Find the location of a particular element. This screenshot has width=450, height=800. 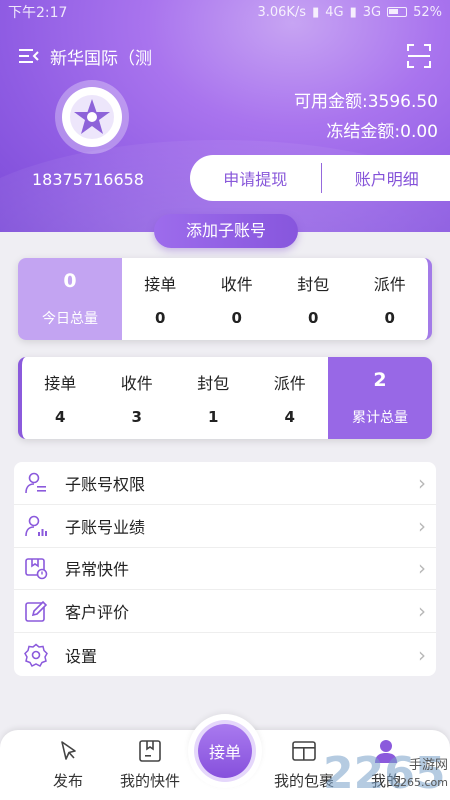

add-sub-account-button: 添加子账号 is located at coordinates (226, 231).